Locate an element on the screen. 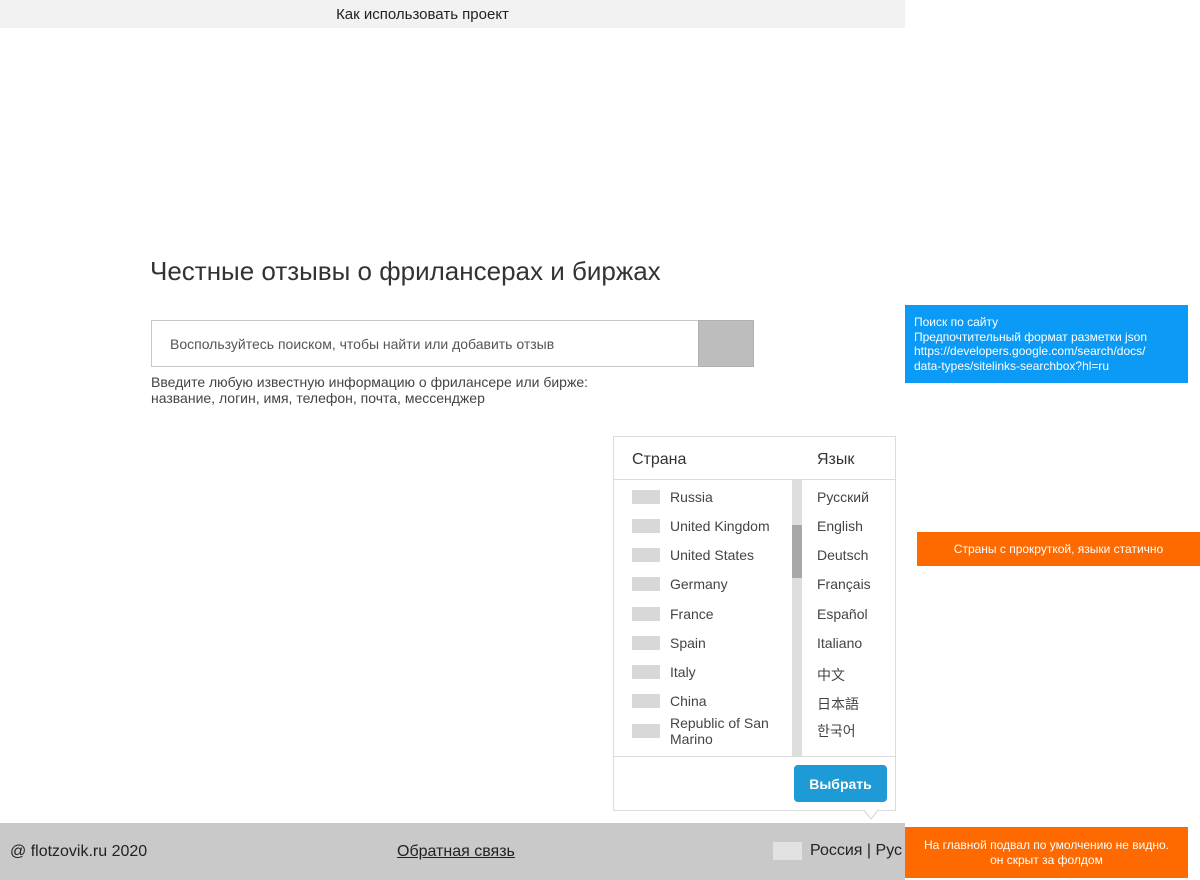 The height and width of the screenshot is (880, 1200). page-title: Честные отзывы о фрилансерах и биржах is located at coordinates (405, 271).